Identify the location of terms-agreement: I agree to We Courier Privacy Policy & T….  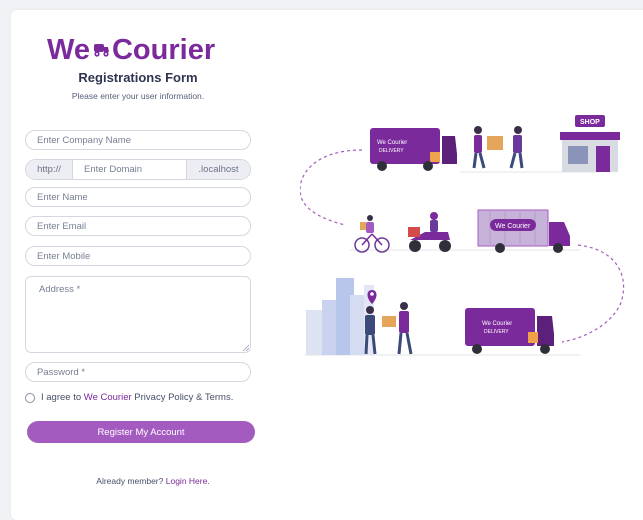
(129, 397).